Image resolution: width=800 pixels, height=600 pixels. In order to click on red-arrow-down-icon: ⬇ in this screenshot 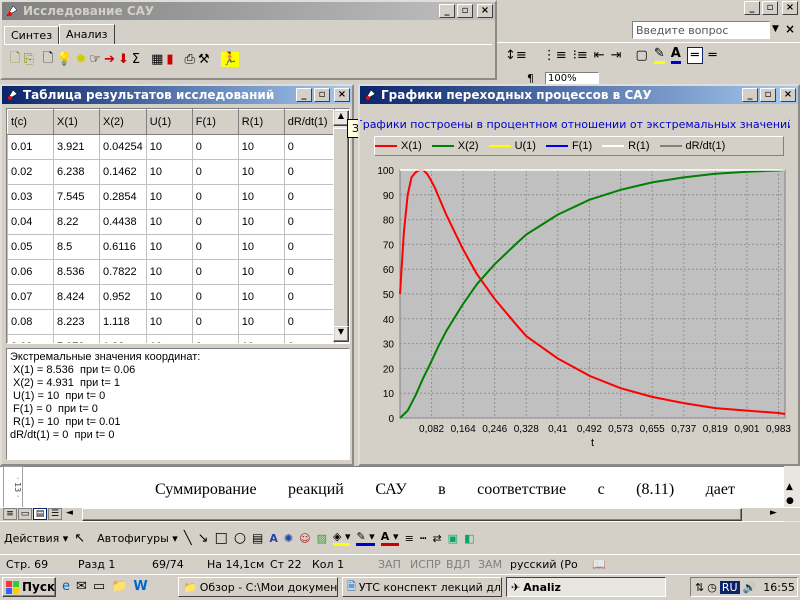, I will do `click(123, 59)`.